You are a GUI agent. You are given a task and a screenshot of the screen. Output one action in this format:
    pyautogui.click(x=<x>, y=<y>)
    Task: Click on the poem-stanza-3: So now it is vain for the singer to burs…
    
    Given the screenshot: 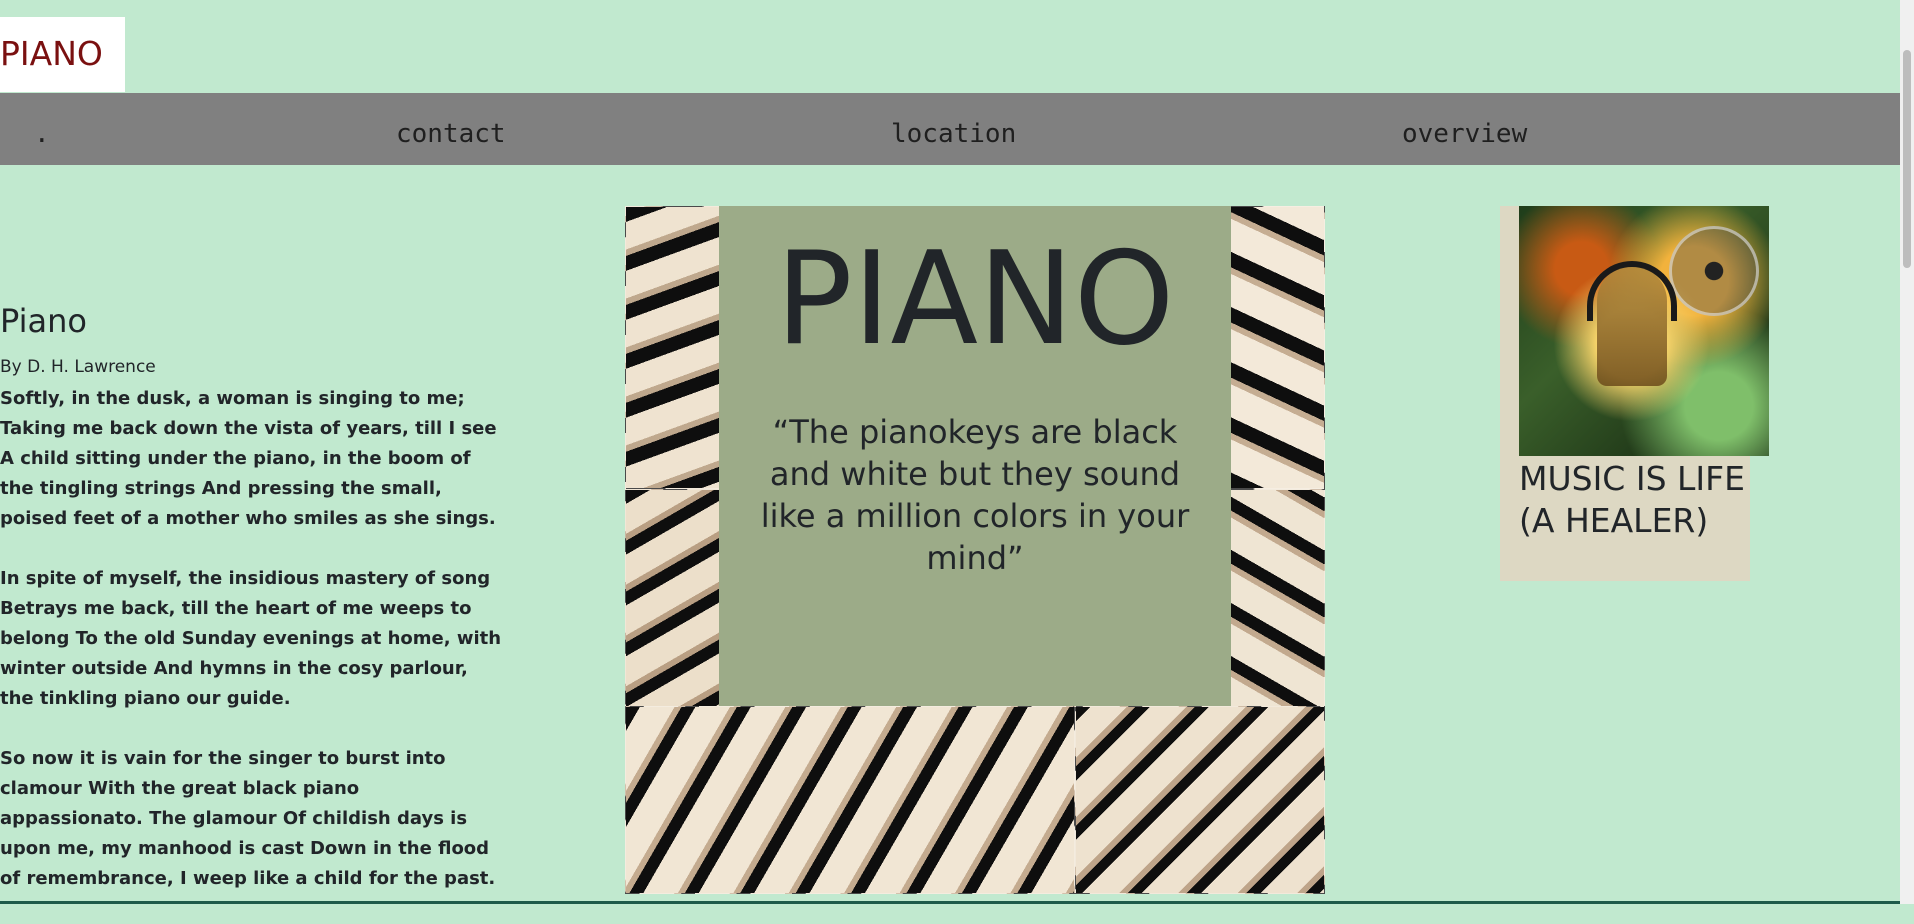 What is the action you would take?
    pyautogui.click(x=248, y=818)
    